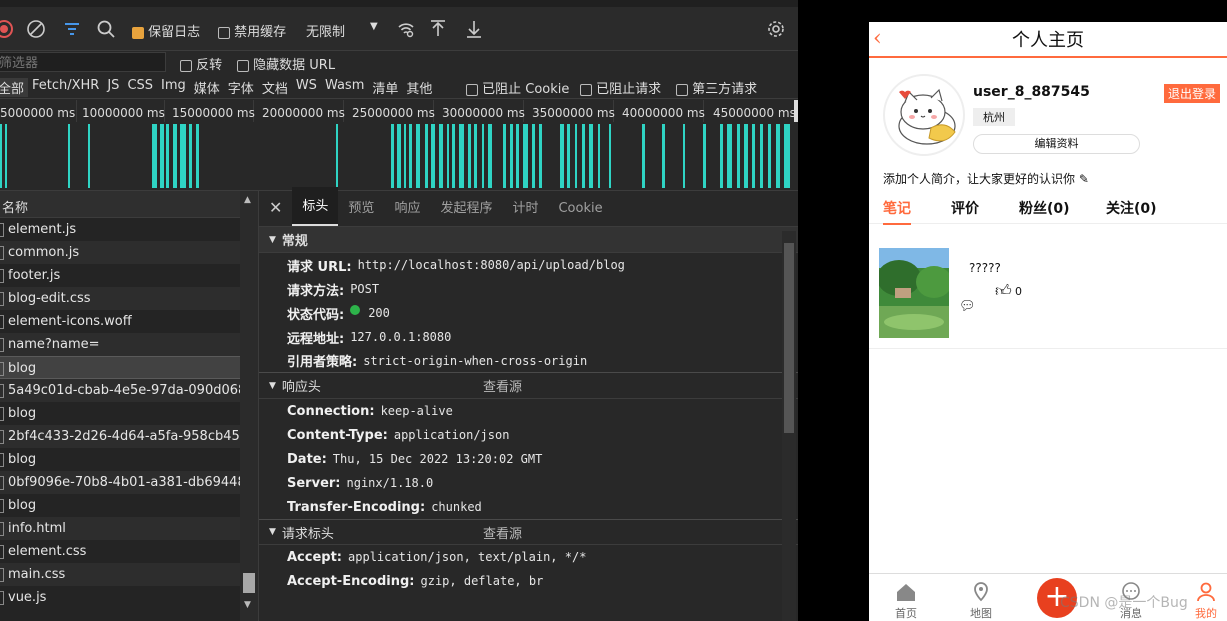 Image resolution: width=1227 pixels, height=621 pixels. What do you see at coordinates (316, 315) in the screenshot?
I see `kv-key: 状态代码:` at bounding box center [316, 315].